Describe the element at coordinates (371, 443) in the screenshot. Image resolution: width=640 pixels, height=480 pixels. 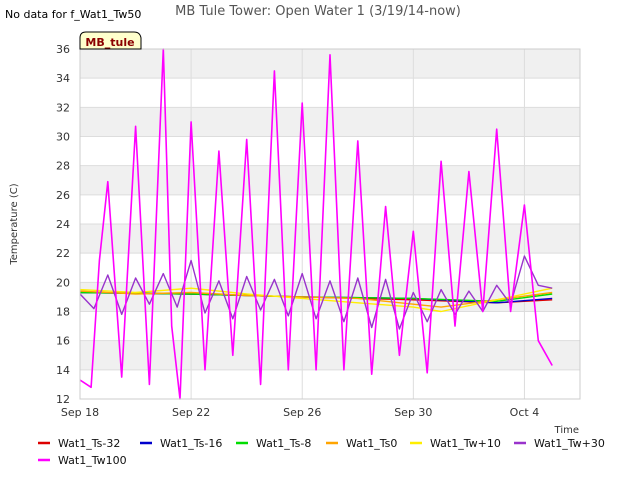
I see `legend-label: Wat1_Ts0` at that location.